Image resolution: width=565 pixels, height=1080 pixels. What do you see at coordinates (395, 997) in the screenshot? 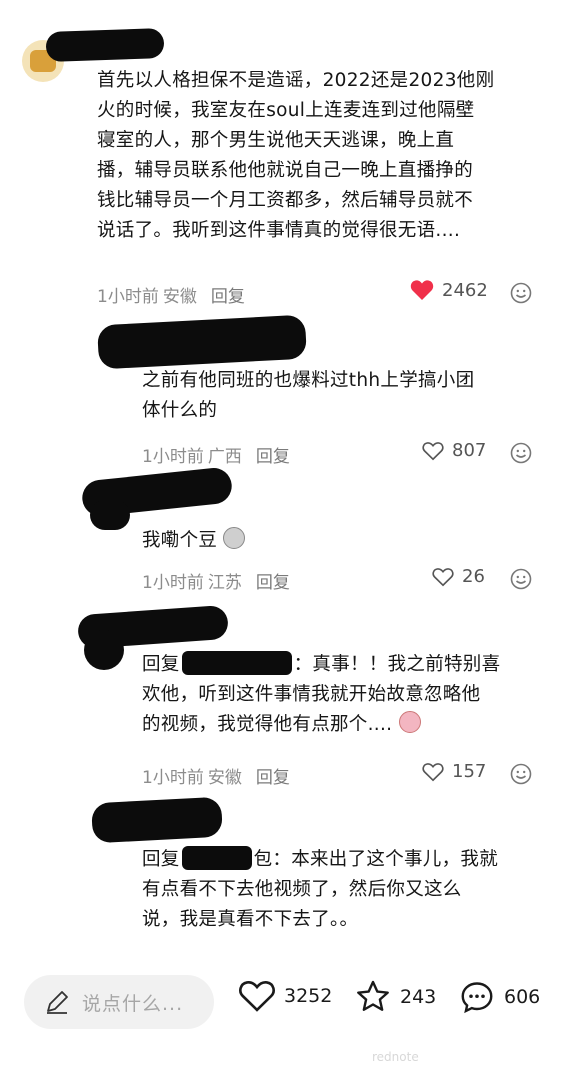
I see `collect-button: 243` at bounding box center [395, 997].